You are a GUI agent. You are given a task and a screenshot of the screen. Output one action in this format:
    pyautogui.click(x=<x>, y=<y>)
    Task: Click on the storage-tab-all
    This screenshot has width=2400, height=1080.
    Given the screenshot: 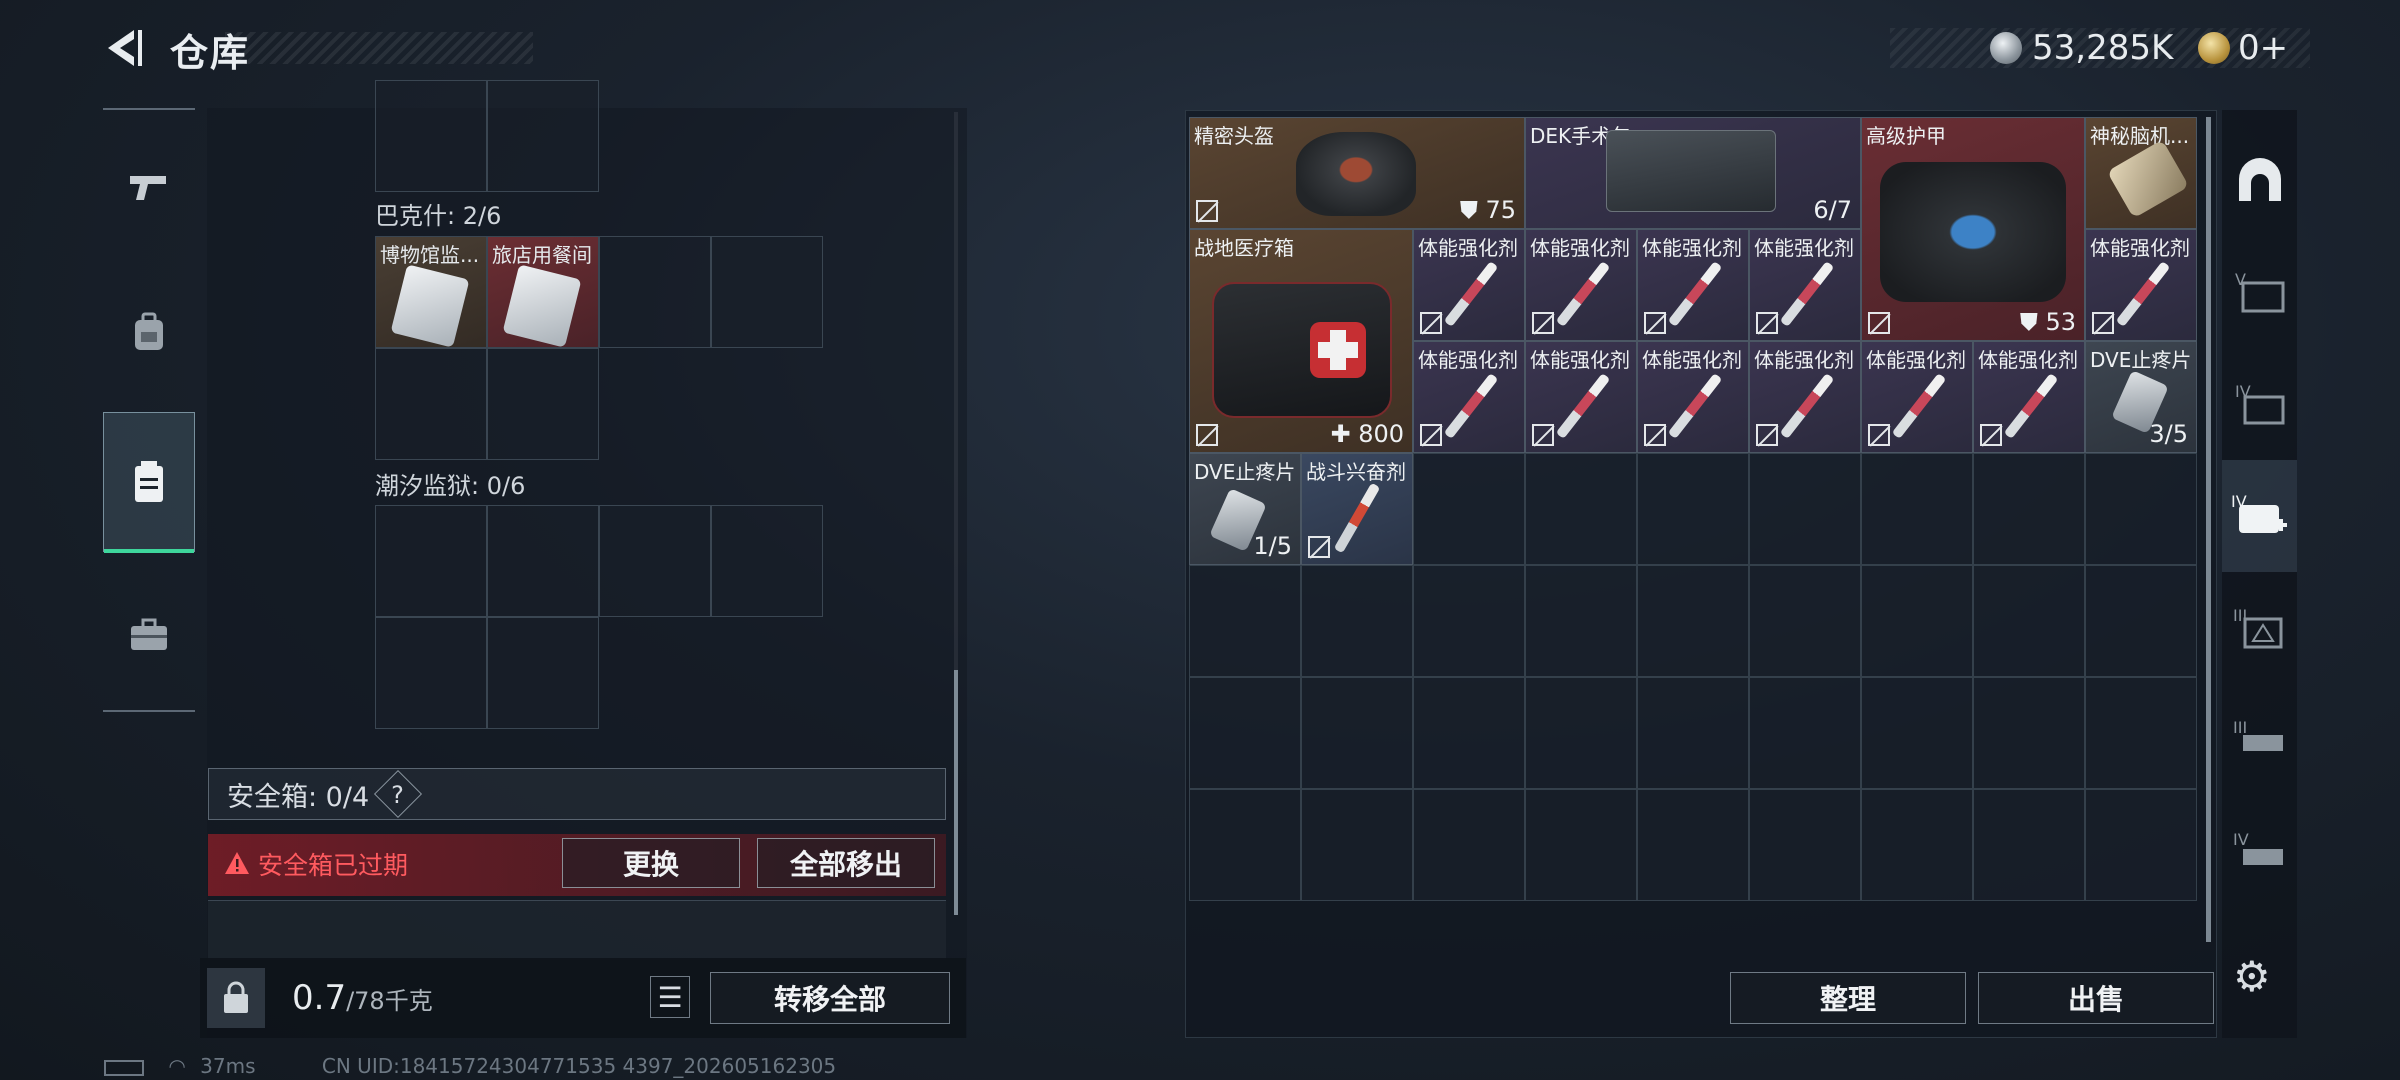 What is the action you would take?
    pyautogui.click(x=2259, y=180)
    